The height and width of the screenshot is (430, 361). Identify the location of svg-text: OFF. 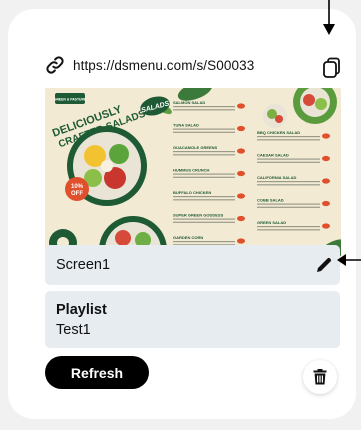
(77, 194).